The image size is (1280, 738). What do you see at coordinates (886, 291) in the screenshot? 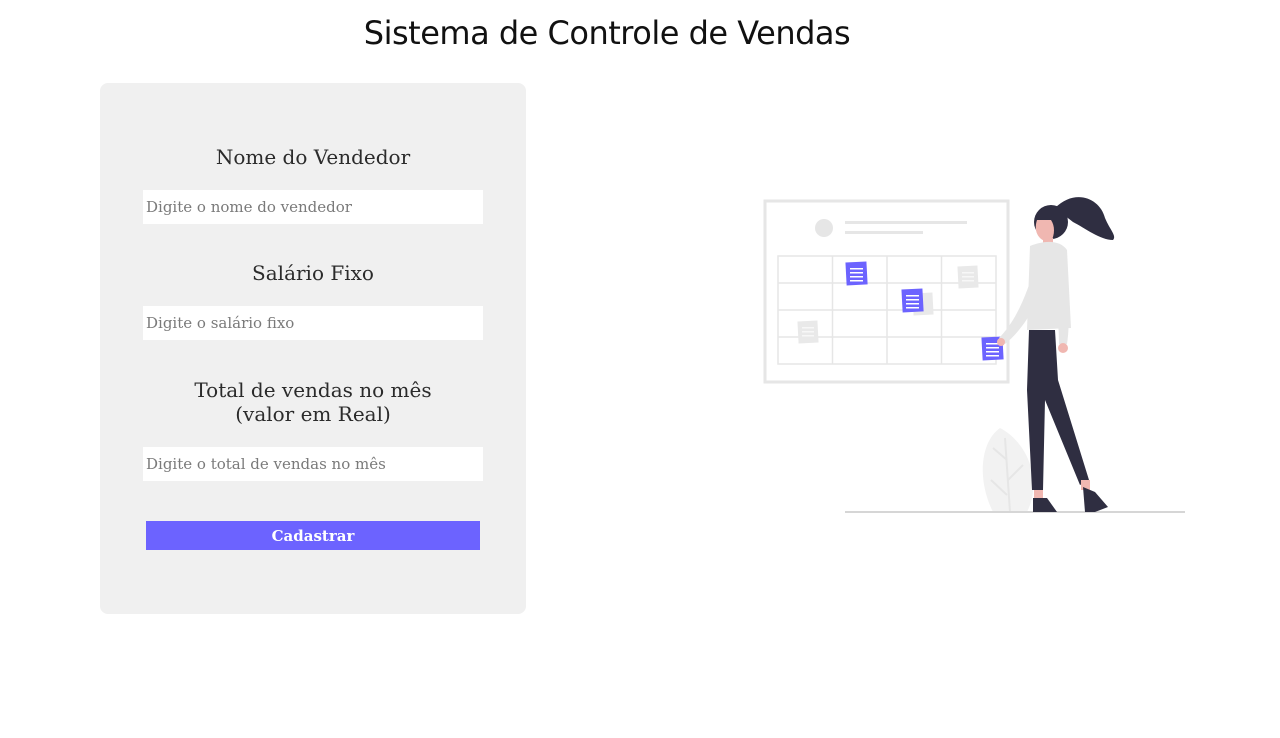
I see `calendar-board` at bounding box center [886, 291].